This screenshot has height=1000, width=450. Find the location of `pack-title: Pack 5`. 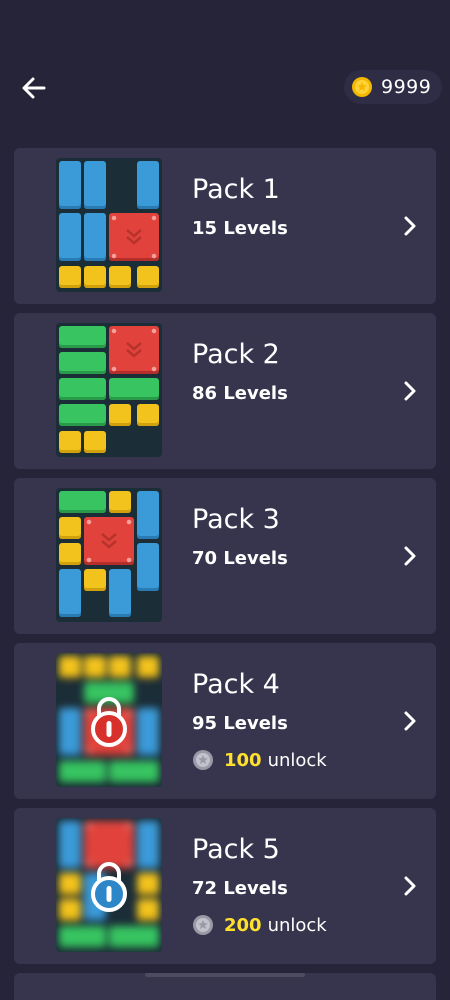

pack-title: Pack 5 is located at coordinates (236, 849).